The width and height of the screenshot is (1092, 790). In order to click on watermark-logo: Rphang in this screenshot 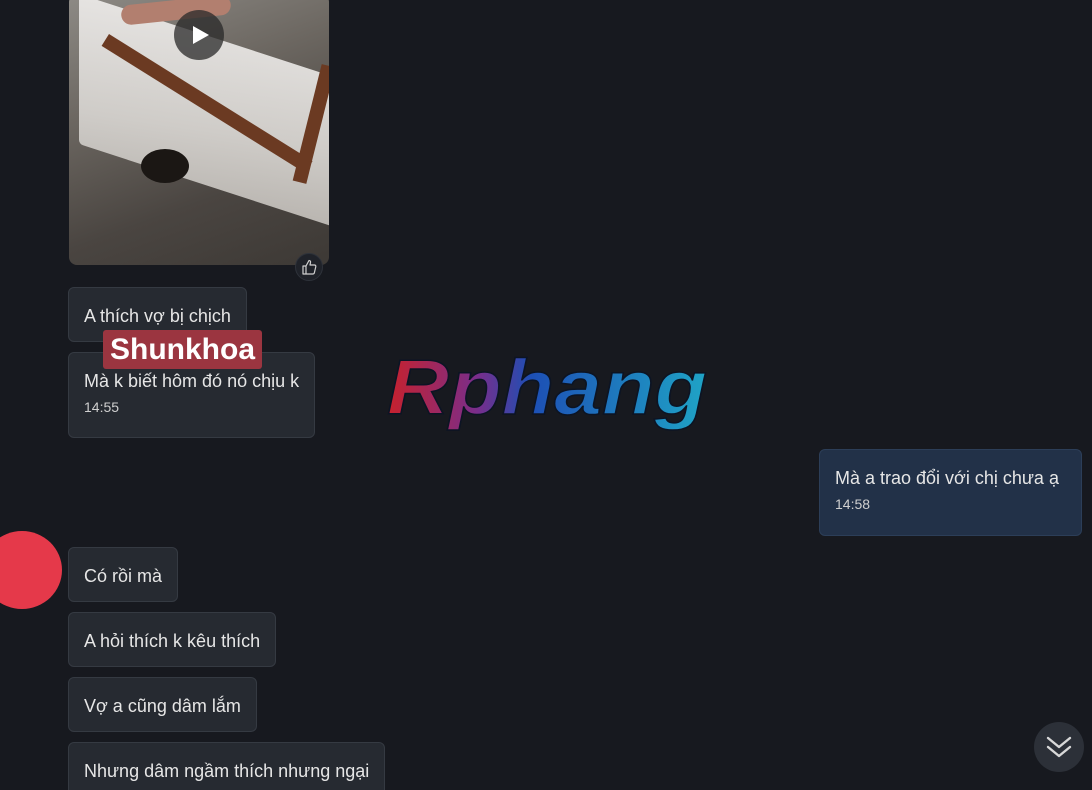, I will do `click(547, 392)`.